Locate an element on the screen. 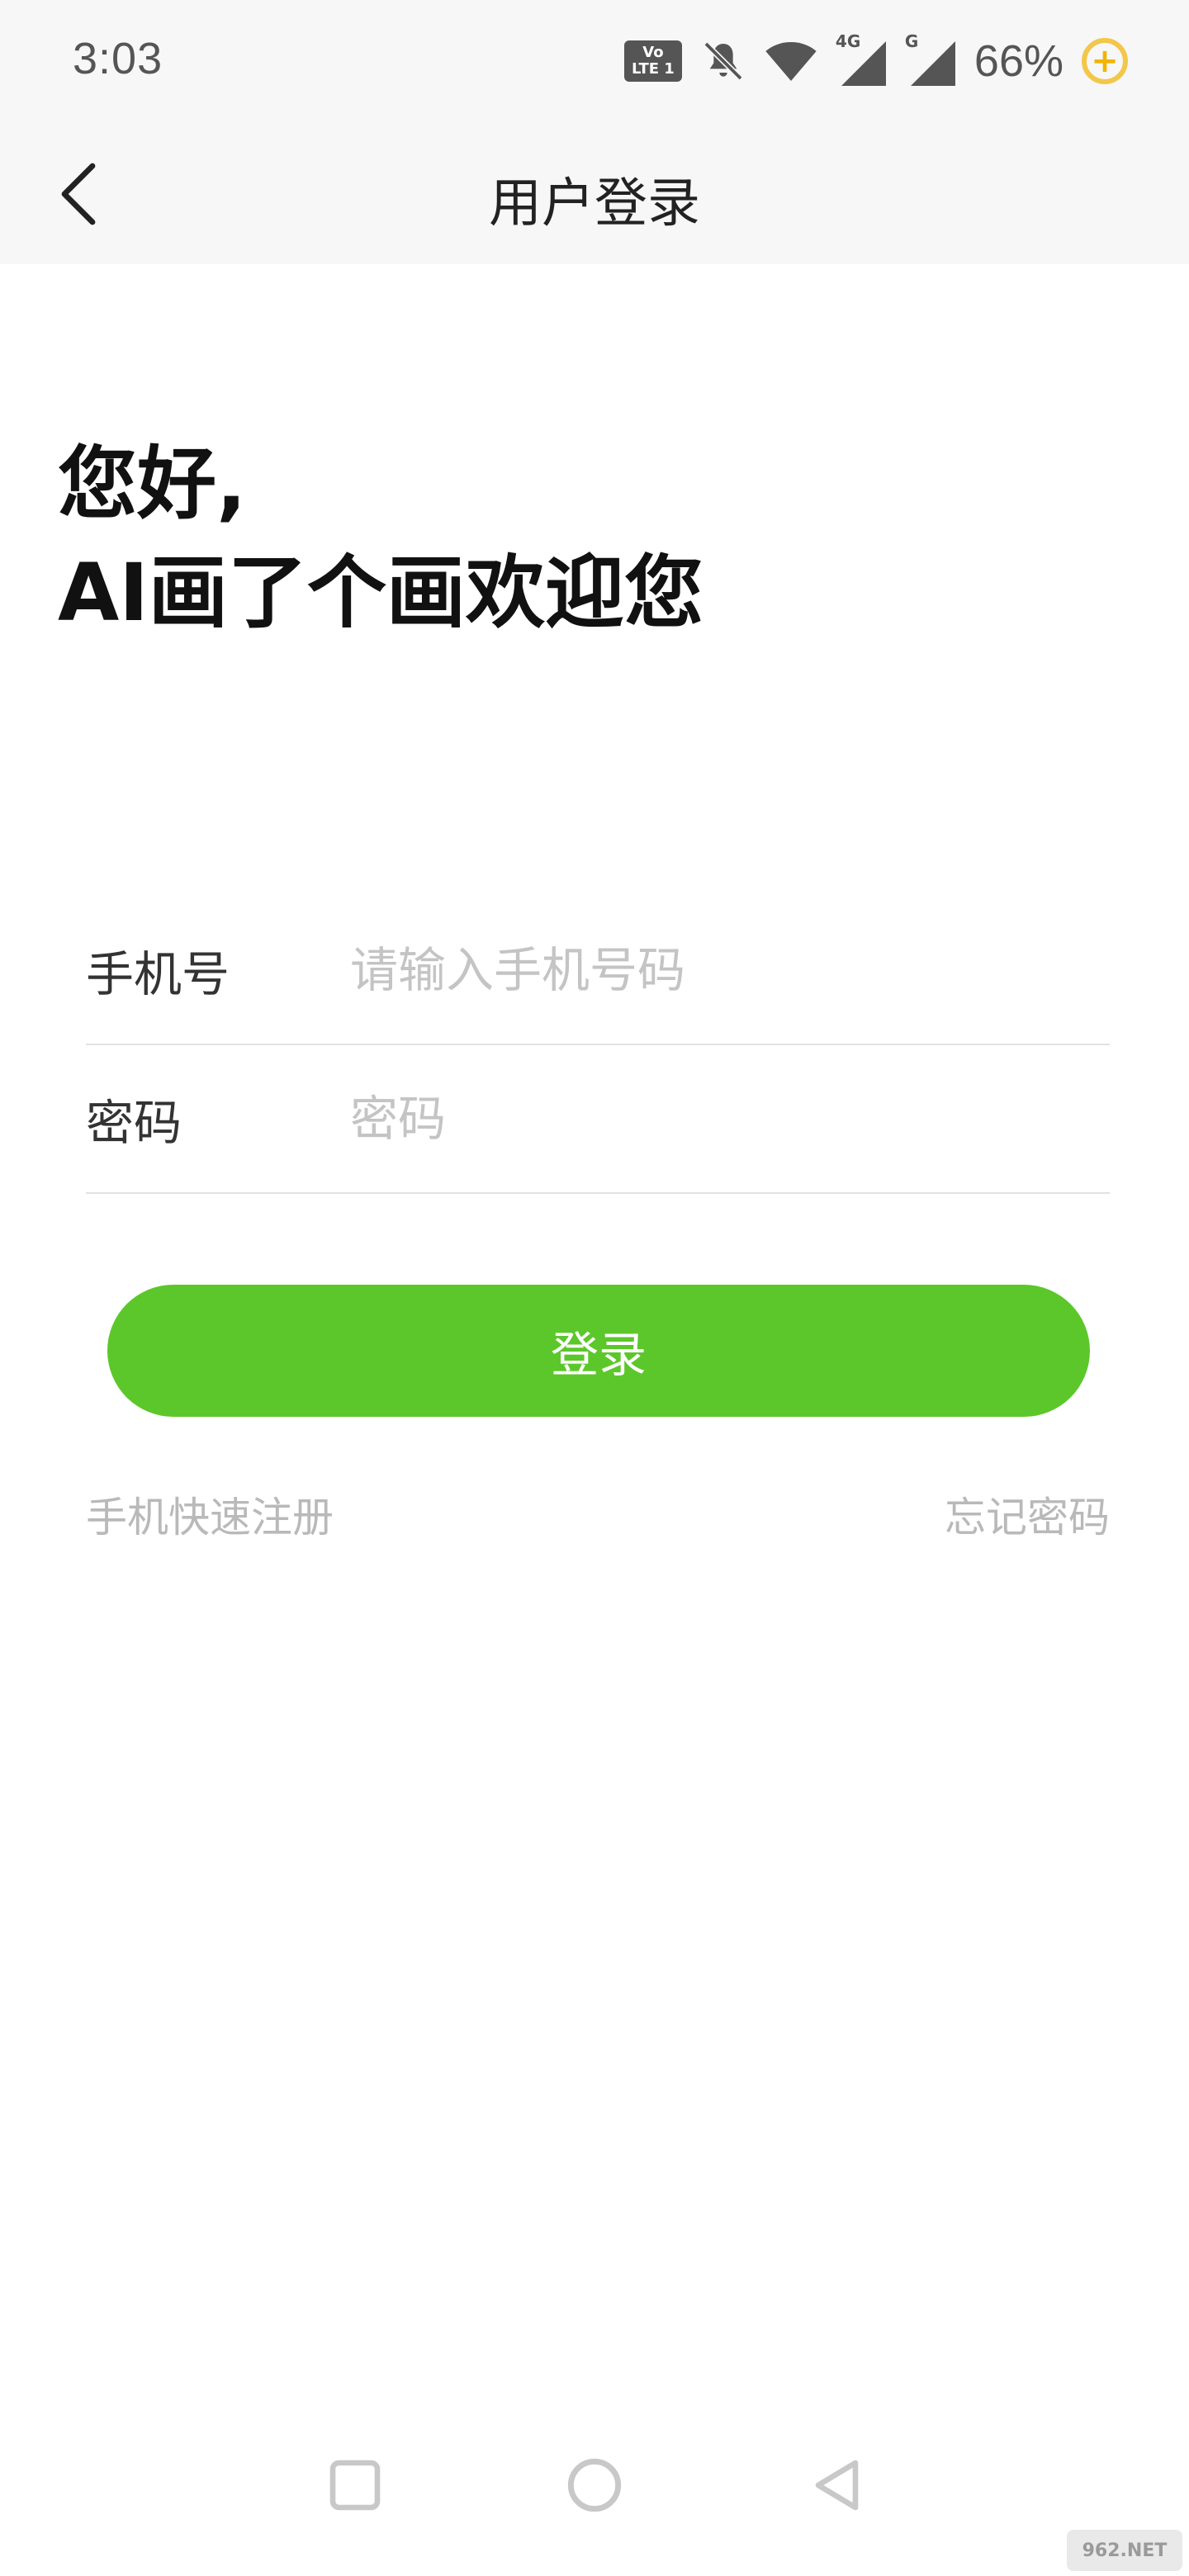 This screenshot has width=1189, height=2576. password-input is located at coordinates (721, 1119).